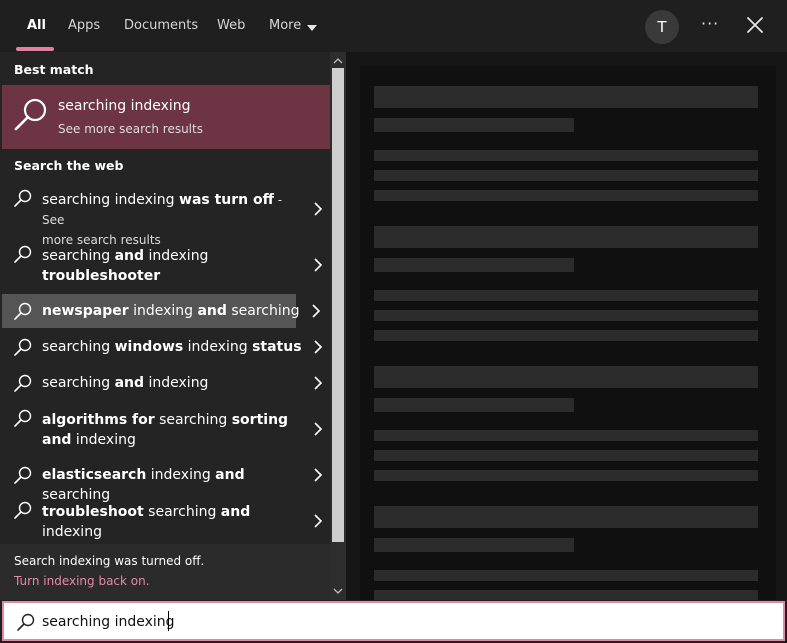 Image resolution: width=787 pixels, height=643 pixels. I want to click on turn-indexing-on-link: Turn indexing back on., so click(82, 581).